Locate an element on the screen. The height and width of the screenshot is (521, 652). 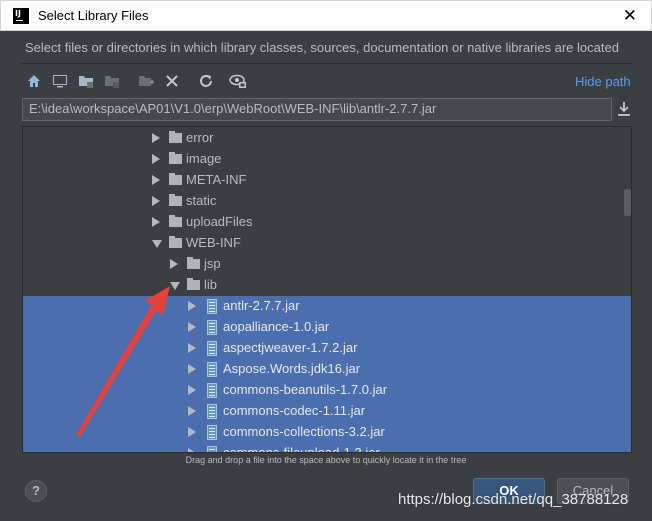
tree-item-label: antlr-2.7.7.jar is located at coordinates (261, 305).